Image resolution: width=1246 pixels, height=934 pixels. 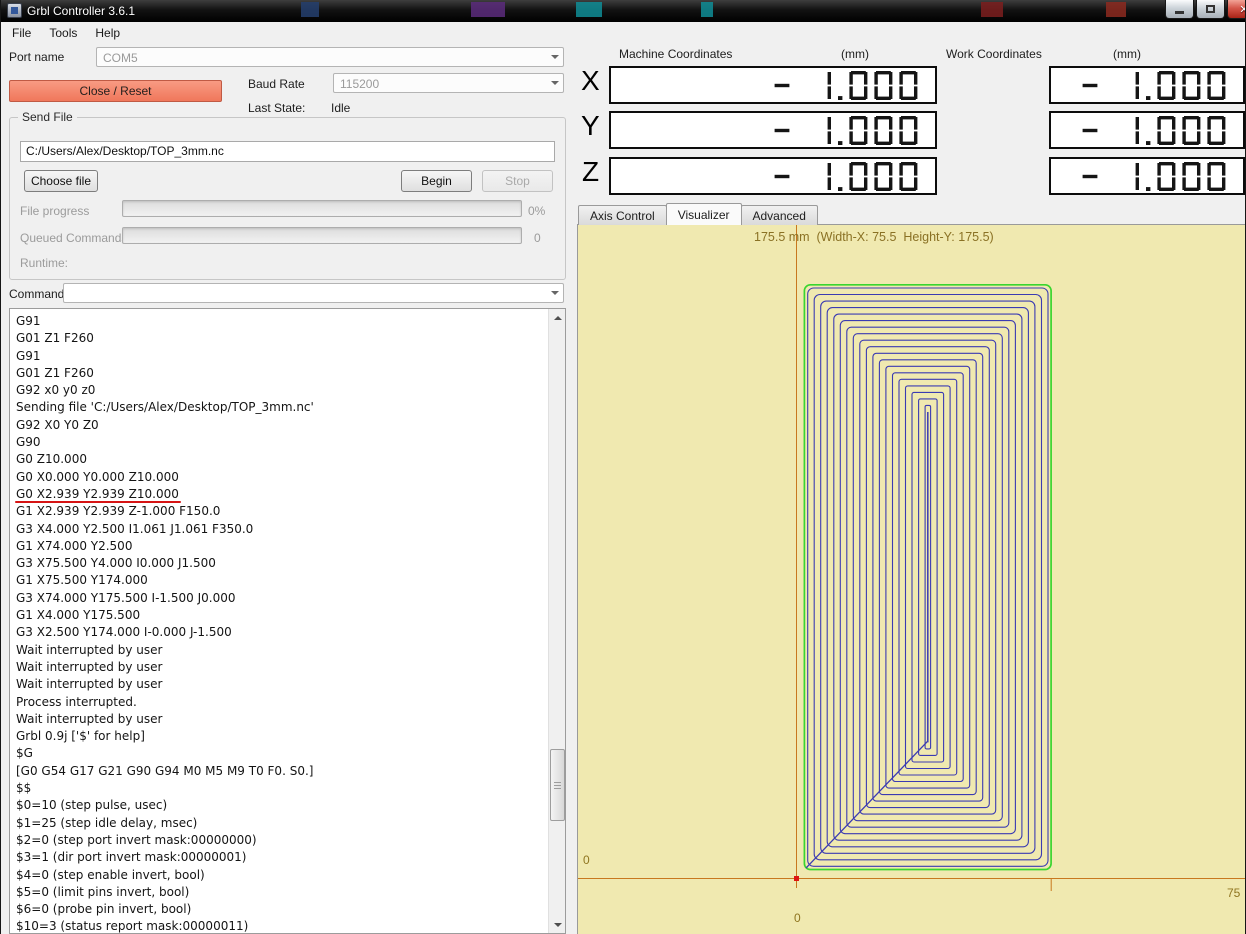 I want to click on axis-origin-y-label: 0, so click(x=586, y=860).